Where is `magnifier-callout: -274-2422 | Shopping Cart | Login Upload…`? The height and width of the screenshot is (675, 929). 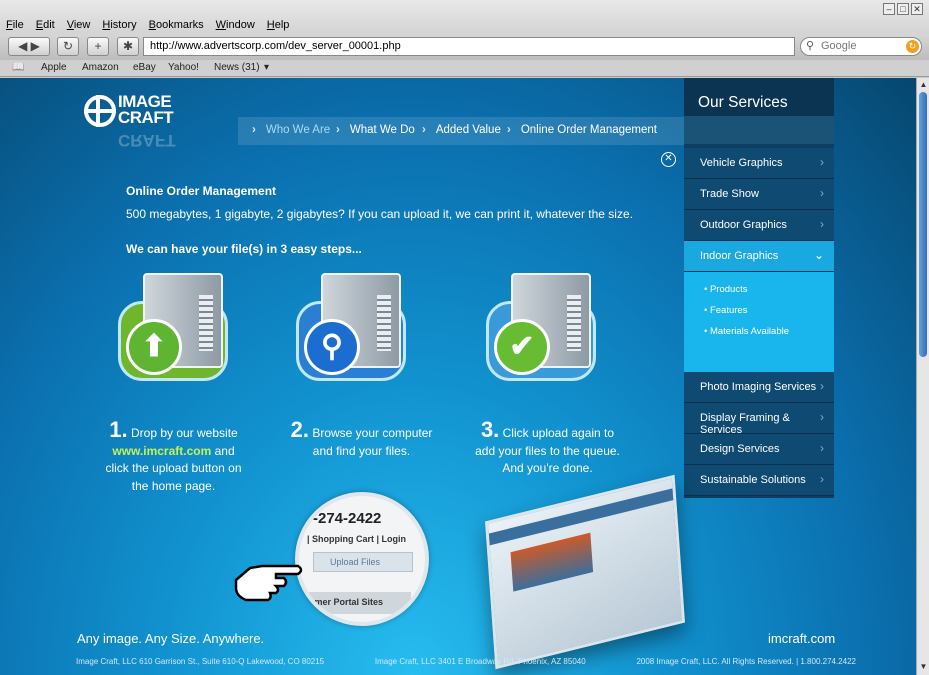 magnifier-callout: -274-2422 | Shopping Cart | Login Upload… is located at coordinates (362, 559).